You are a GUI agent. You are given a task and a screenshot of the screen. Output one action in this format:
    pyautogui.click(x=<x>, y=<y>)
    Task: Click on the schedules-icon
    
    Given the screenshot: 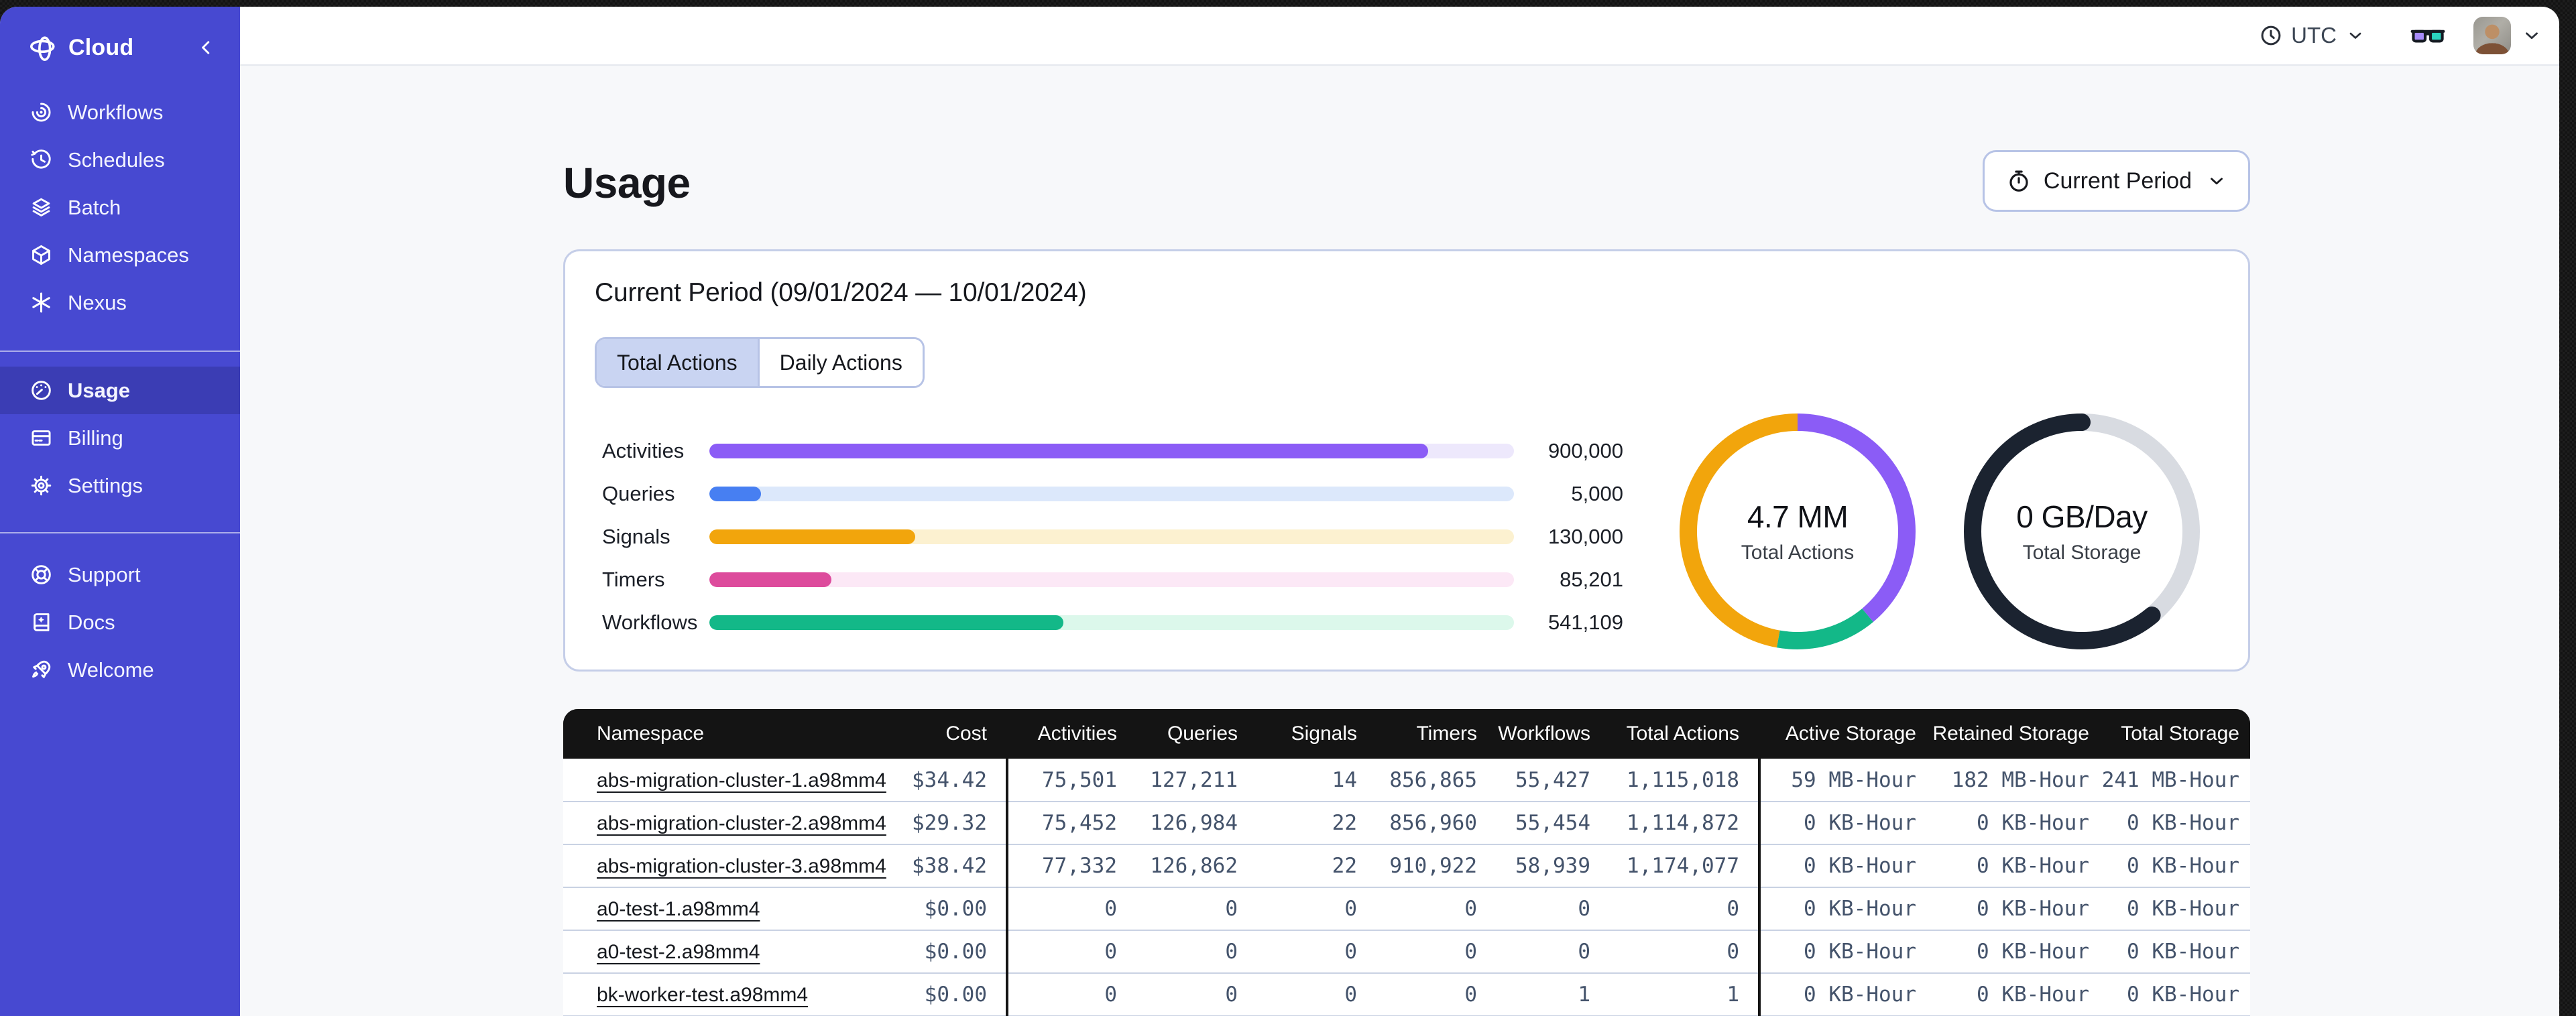 What is the action you would take?
    pyautogui.click(x=41, y=159)
    